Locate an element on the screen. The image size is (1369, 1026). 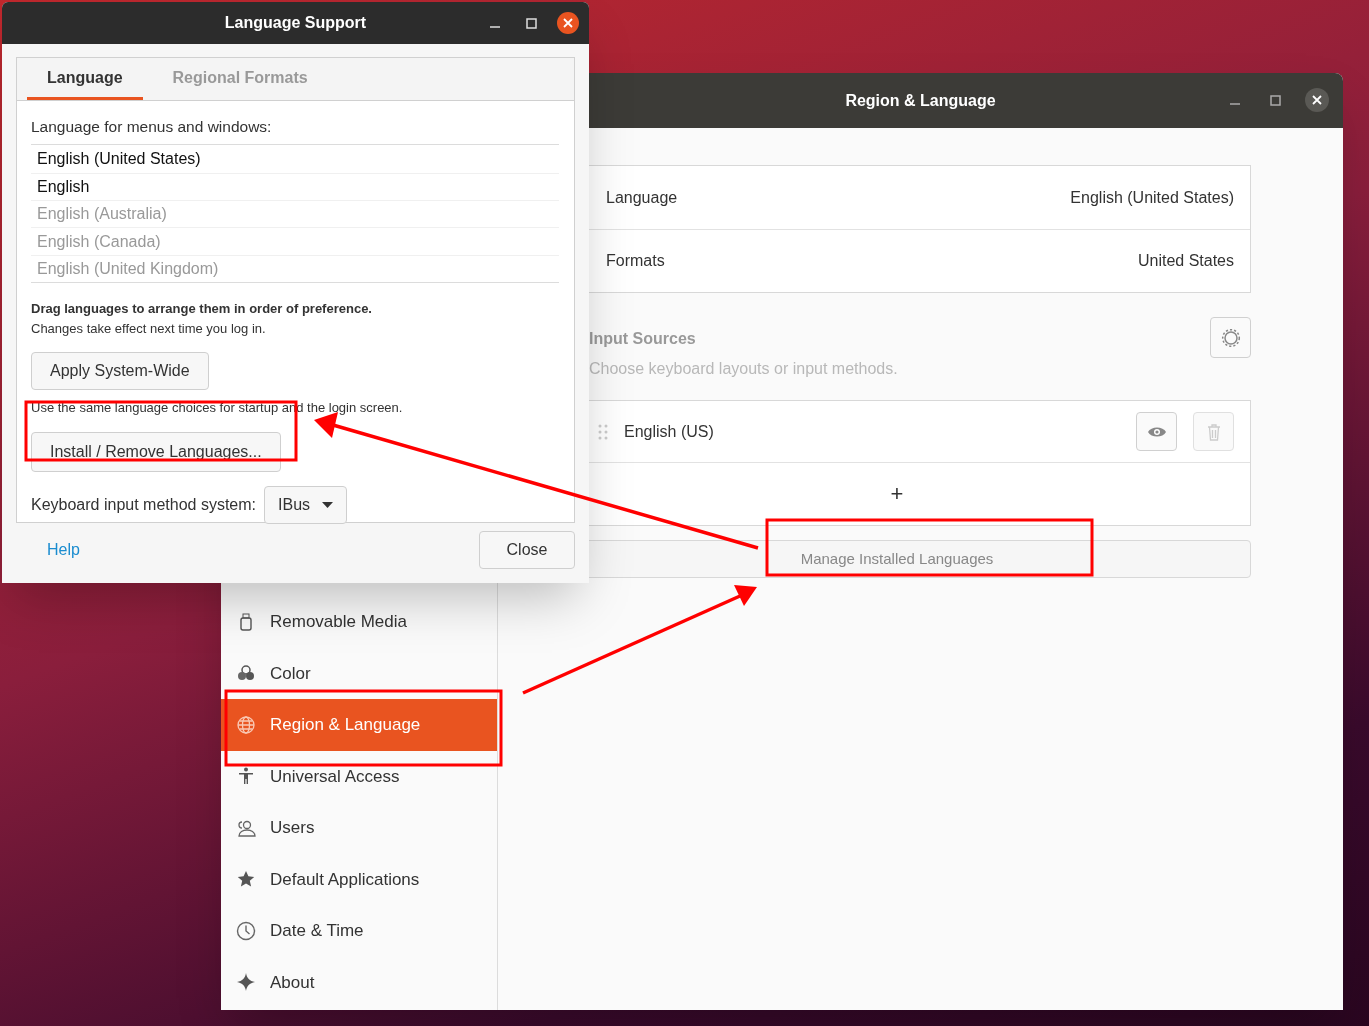
hint-text: Drag languages to arrange them in order of preference. is located at coordinates (202, 309).